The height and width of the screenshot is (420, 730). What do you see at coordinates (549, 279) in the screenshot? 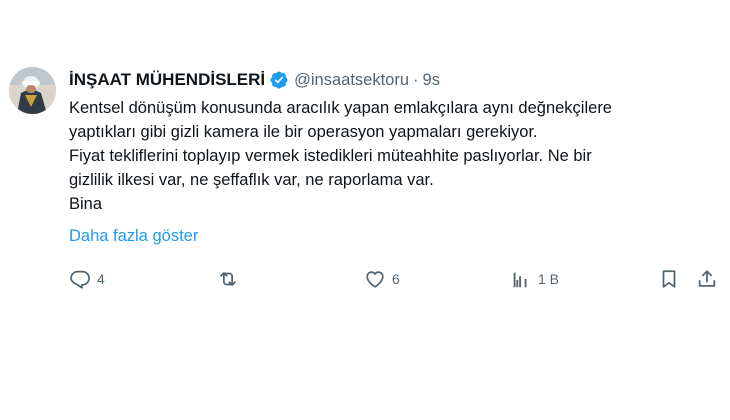
I see `views-count: 1 B` at bounding box center [549, 279].